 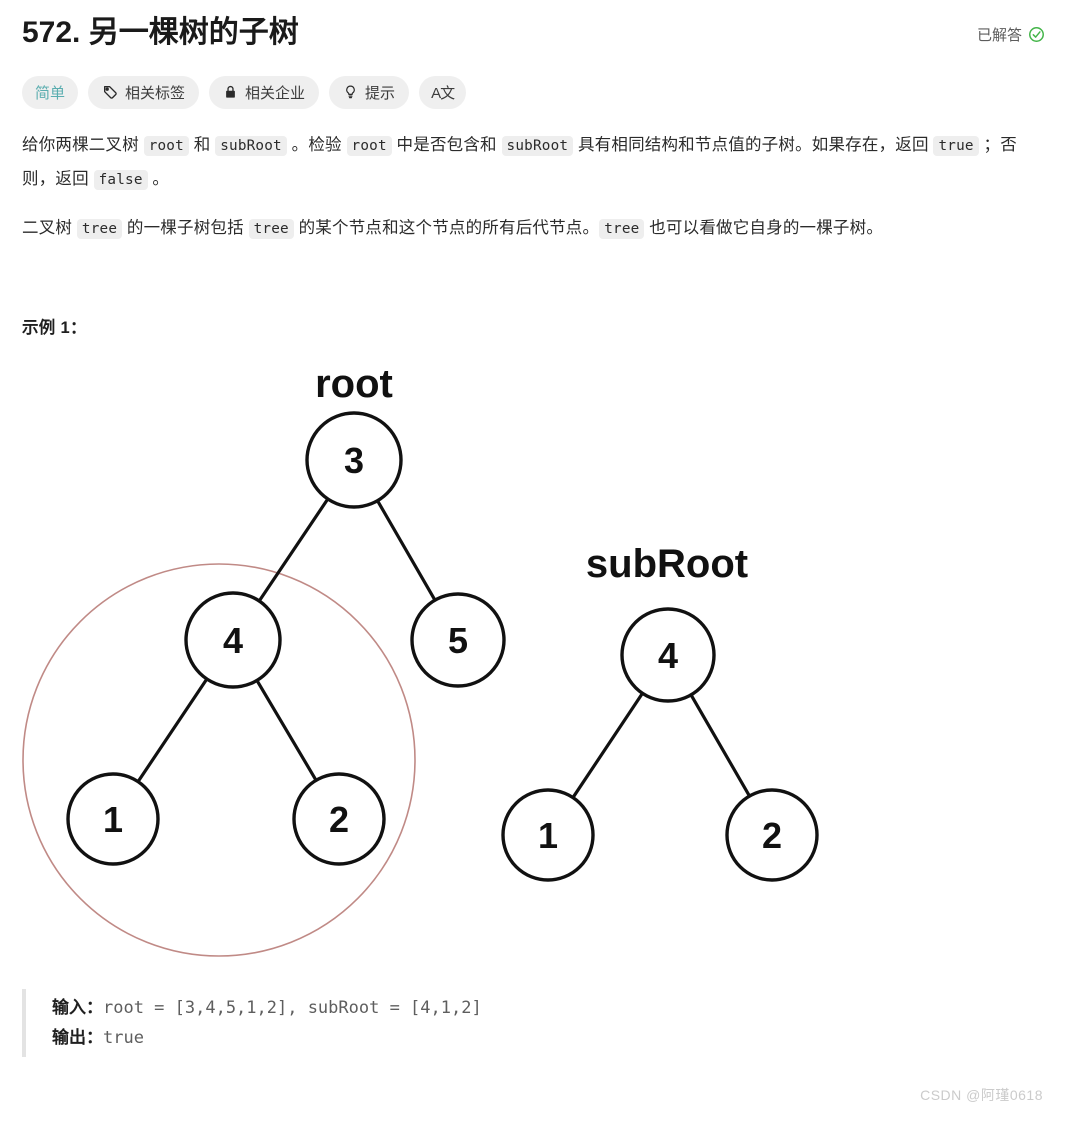 I want to click on tree-node-label: 5, so click(x=458, y=640).